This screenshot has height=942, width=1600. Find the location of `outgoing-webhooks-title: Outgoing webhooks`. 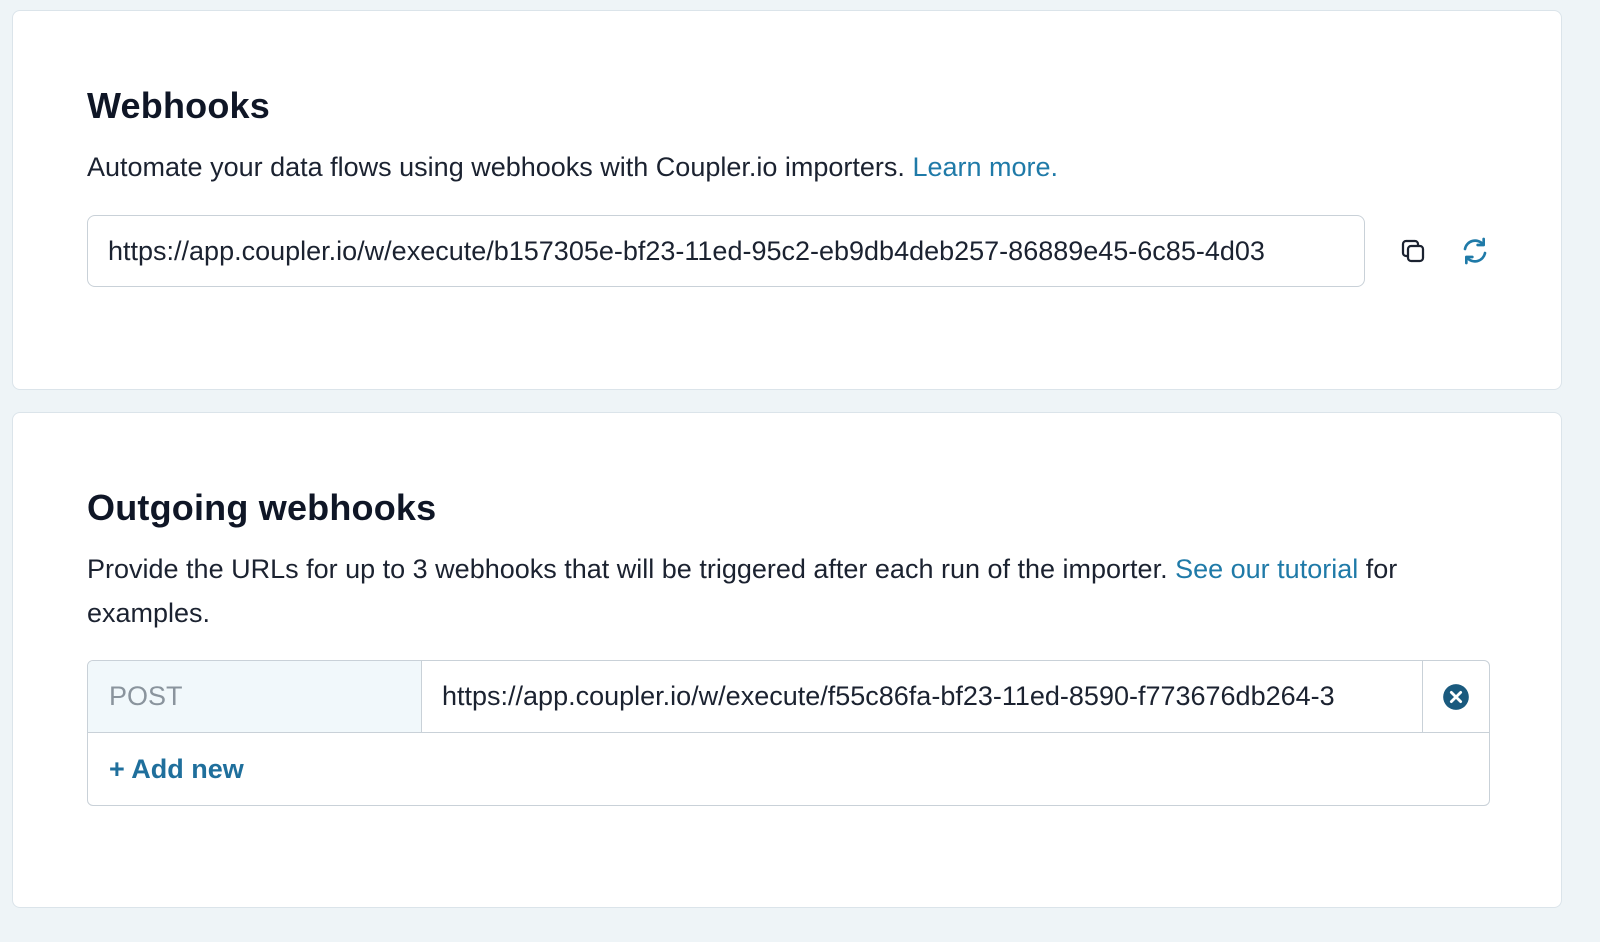

outgoing-webhooks-title: Outgoing webhooks is located at coordinates (262, 507).